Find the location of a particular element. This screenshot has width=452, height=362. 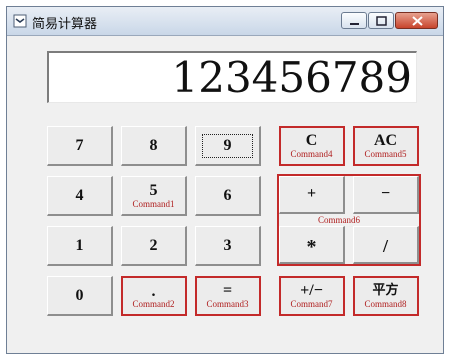

command4-label: Command4 is located at coordinates (311, 154).